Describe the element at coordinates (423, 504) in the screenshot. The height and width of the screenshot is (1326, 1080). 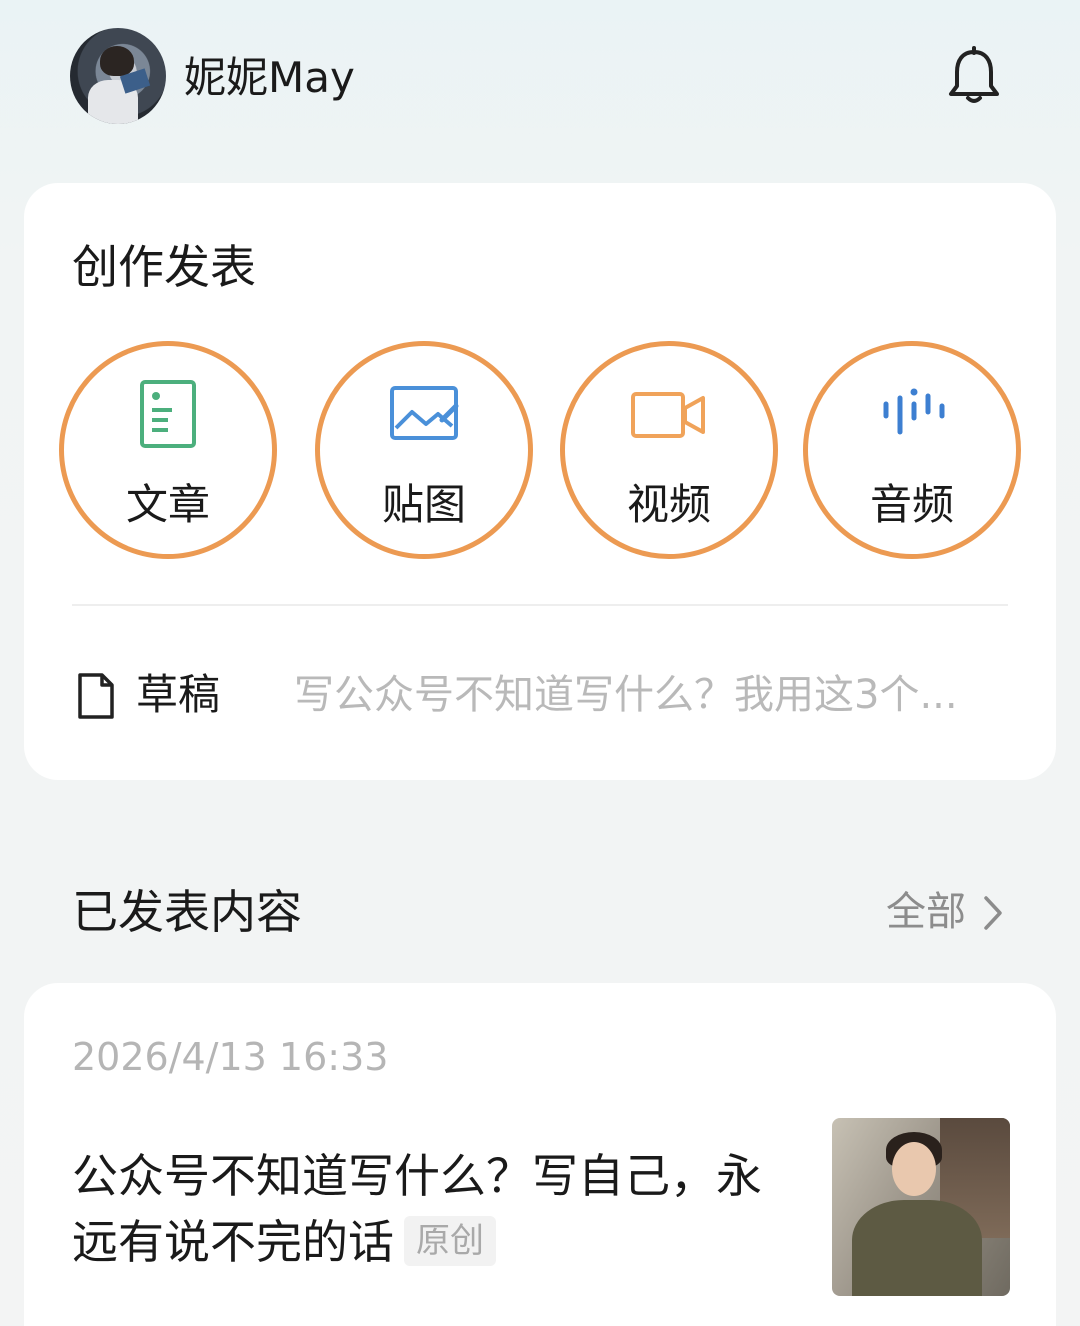
I see `image-label: 贴图` at that location.